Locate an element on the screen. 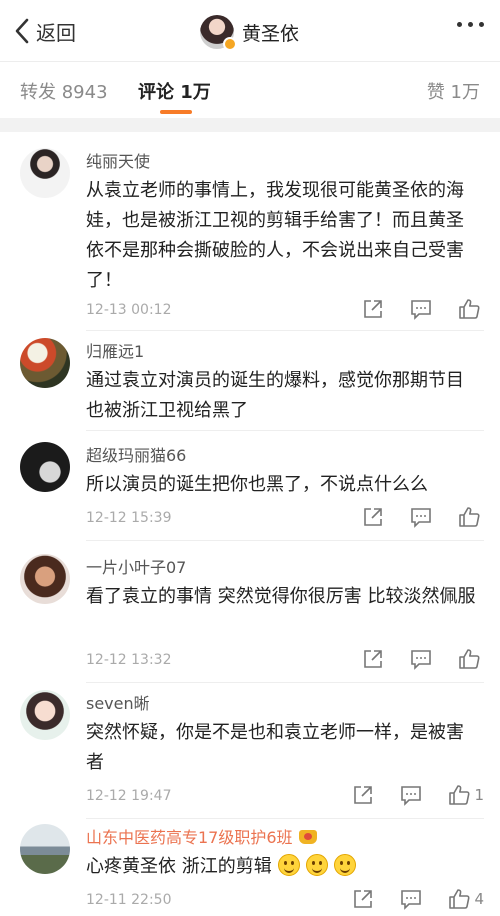 This screenshot has height=916, width=500. chevron-left-icon is located at coordinates (22, 31).